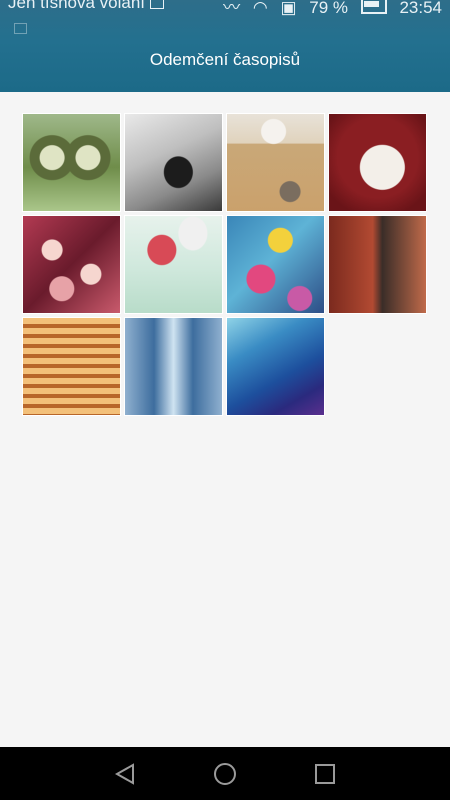 The image size is (450, 800). I want to click on battery-icon, so click(373, 7).